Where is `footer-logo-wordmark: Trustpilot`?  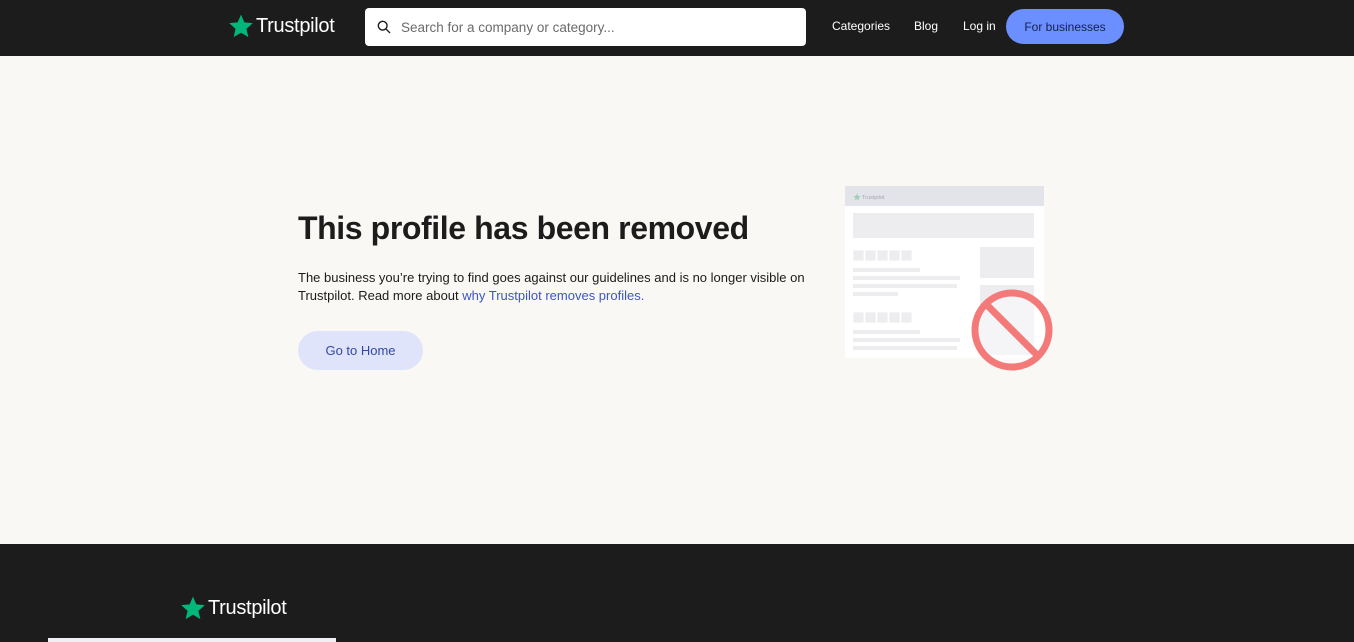
footer-logo-wordmark: Trustpilot is located at coordinates (247, 607).